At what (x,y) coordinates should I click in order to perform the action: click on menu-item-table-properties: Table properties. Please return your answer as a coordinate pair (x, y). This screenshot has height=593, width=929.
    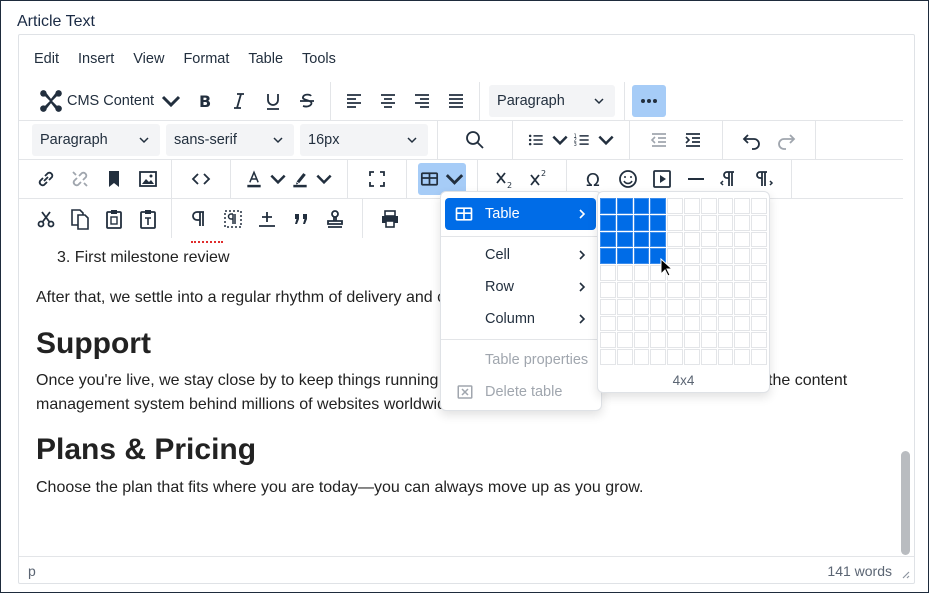
    Looking at the image, I should click on (520, 360).